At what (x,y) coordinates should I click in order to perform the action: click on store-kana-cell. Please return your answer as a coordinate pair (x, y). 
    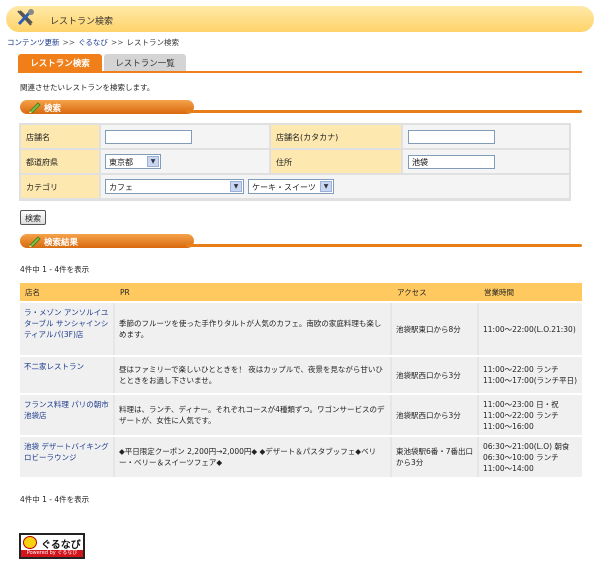
    Looking at the image, I should click on (486, 136).